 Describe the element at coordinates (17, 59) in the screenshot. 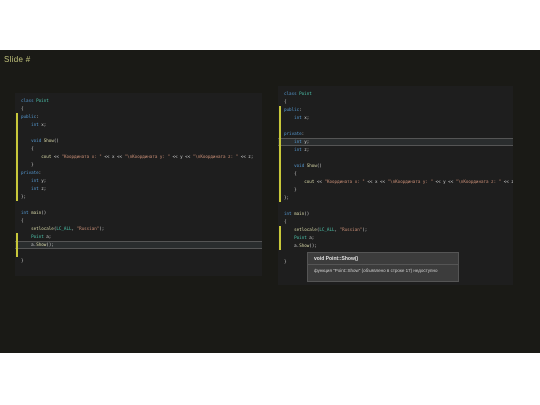

I see `slide-title: Slide #` at that location.